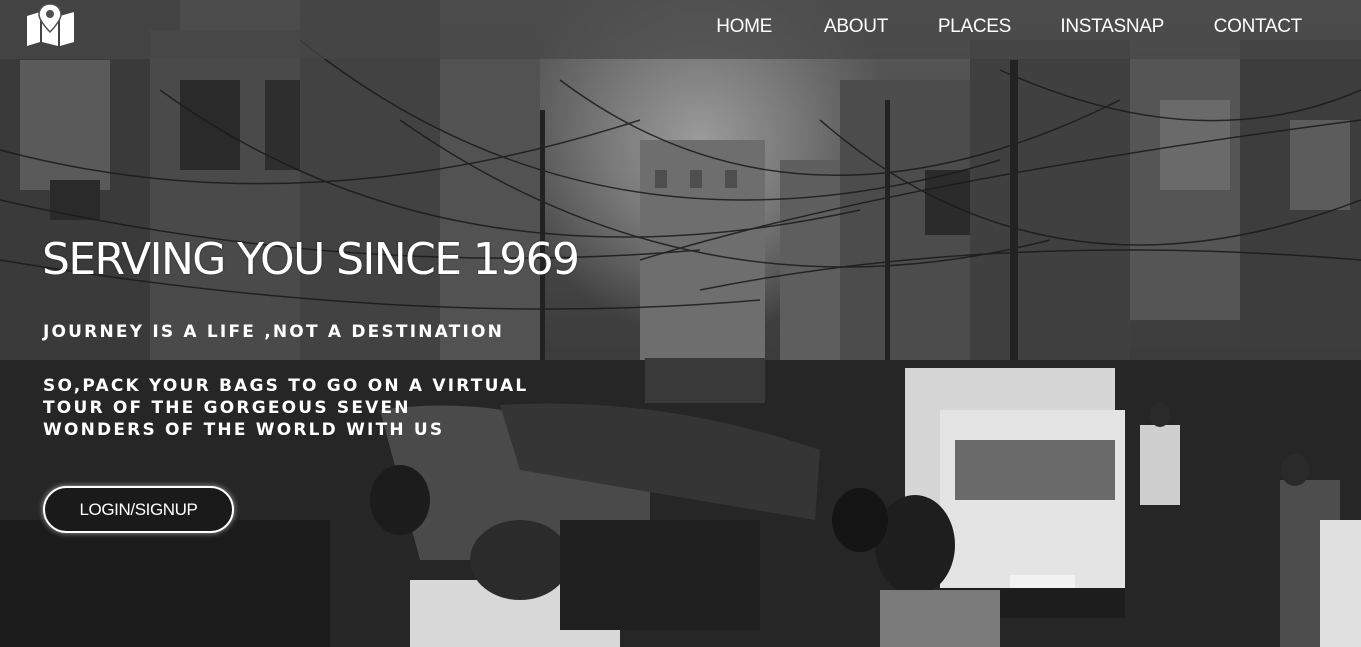 The image size is (1361, 647). Describe the element at coordinates (311, 259) in the screenshot. I see `hero-title: SERVING YOU SINCE 1969` at that location.